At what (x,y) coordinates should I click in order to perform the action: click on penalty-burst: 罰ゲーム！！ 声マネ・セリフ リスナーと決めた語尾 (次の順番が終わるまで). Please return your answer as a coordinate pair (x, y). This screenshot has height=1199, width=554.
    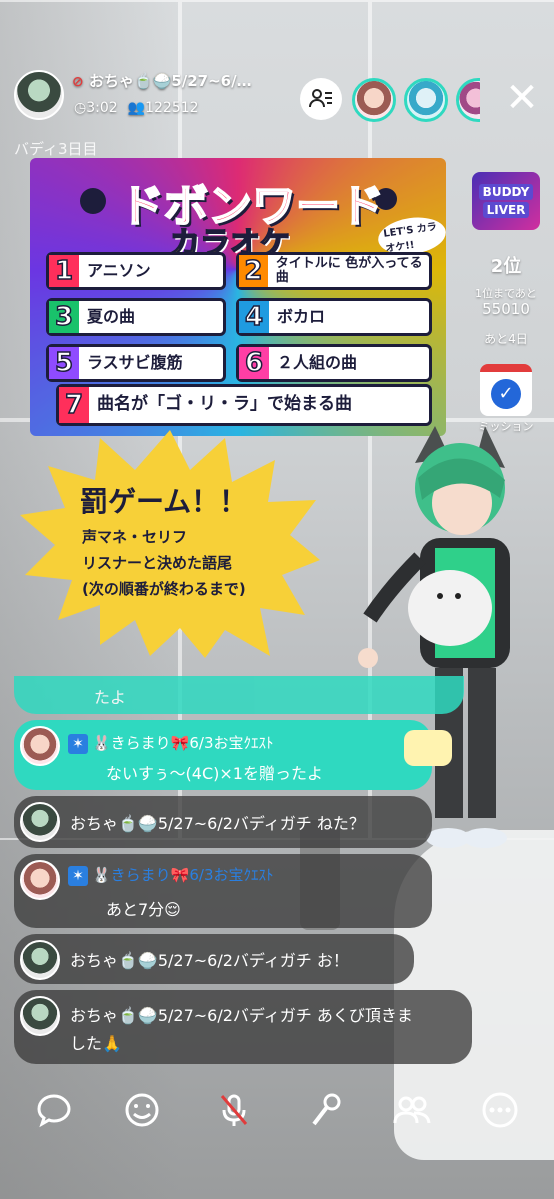
    Looking at the image, I should click on (170, 544).